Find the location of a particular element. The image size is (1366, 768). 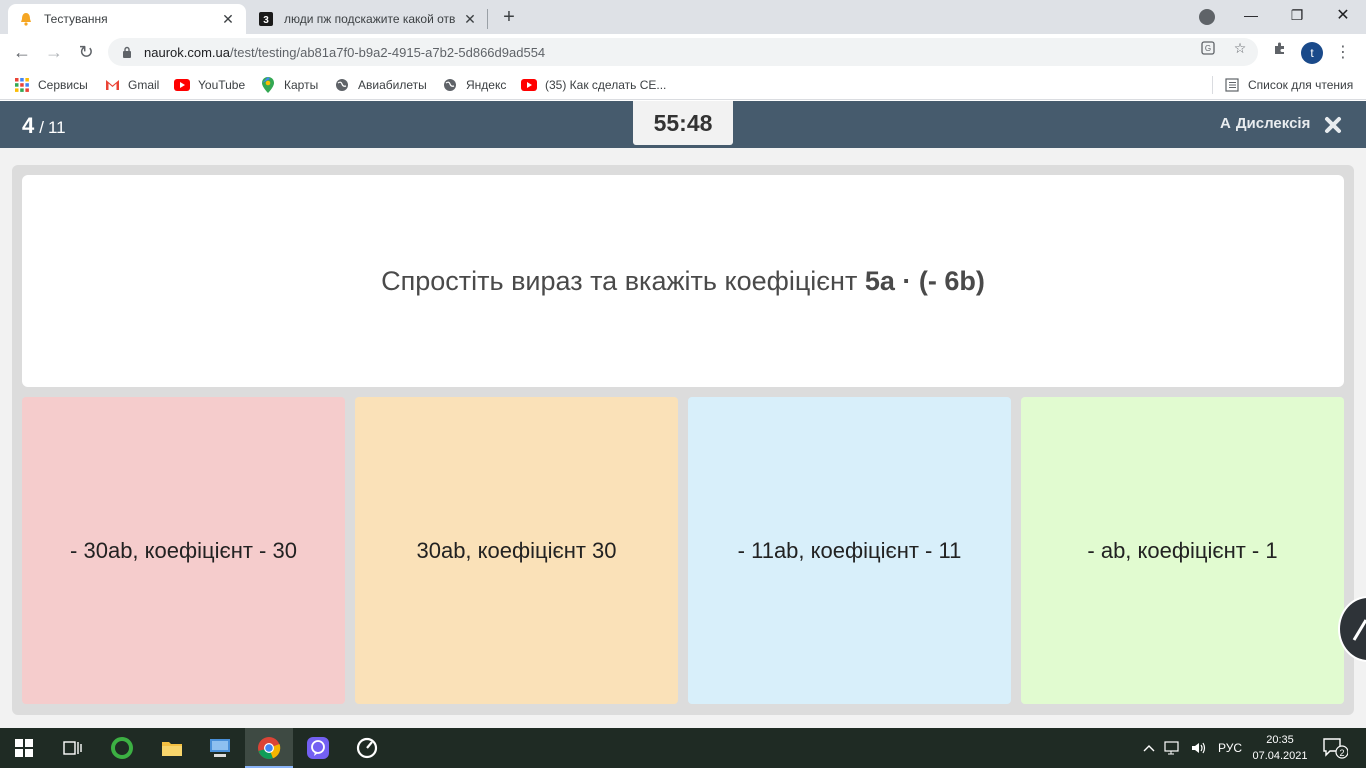

question-counter: 4 / 11 is located at coordinates (44, 126).